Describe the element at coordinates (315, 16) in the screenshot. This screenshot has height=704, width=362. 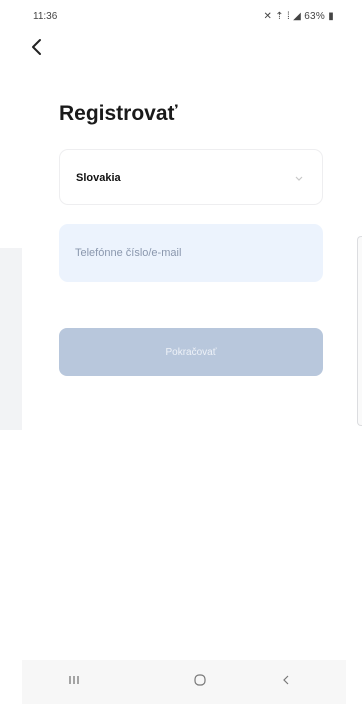
I see `battery-percent: 63%` at that location.